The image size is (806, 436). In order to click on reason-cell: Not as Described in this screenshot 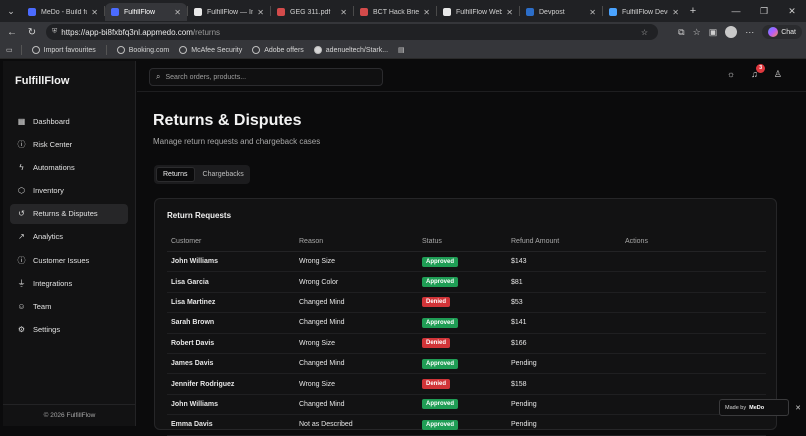, I will do `click(326, 425)`.